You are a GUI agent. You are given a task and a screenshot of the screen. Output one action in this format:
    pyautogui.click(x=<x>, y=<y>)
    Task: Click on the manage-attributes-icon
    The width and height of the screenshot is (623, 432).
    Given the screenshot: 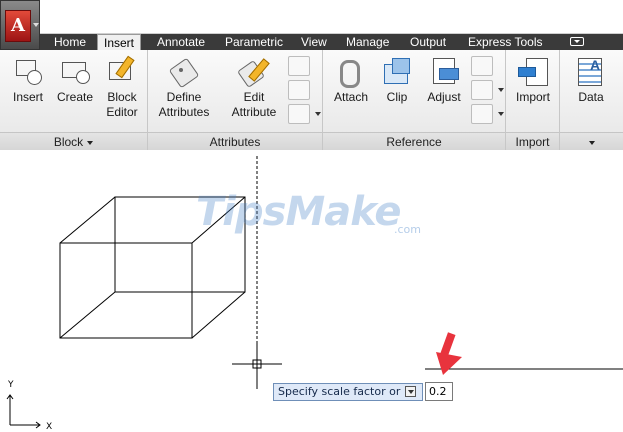 What is the action you would take?
    pyautogui.click(x=299, y=66)
    